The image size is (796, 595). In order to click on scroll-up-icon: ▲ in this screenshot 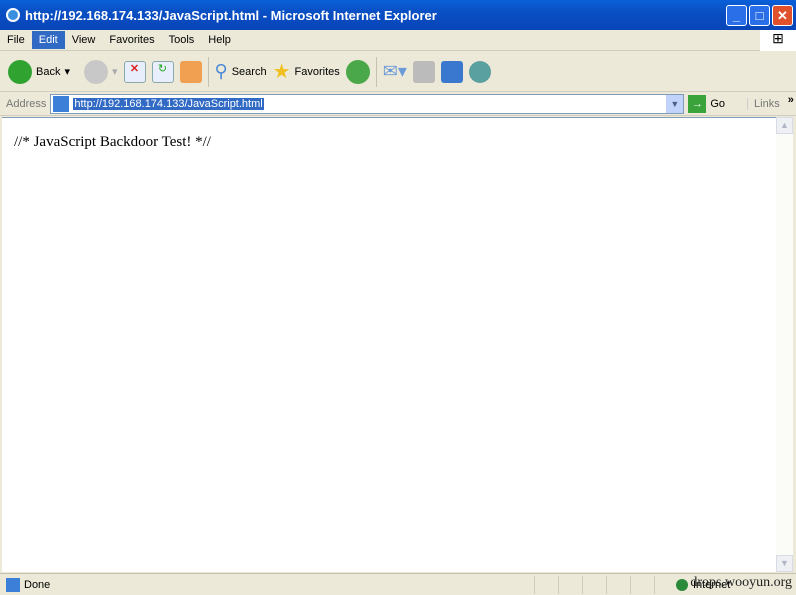, I will do `click(784, 125)`.